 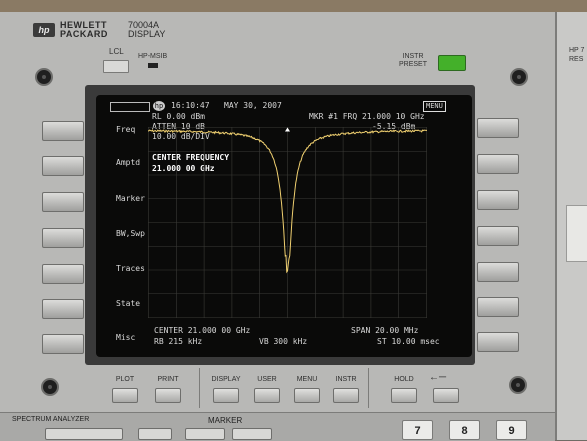 What do you see at coordinates (267, 379) in the screenshot?
I see `user-label: USER` at bounding box center [267, 379].